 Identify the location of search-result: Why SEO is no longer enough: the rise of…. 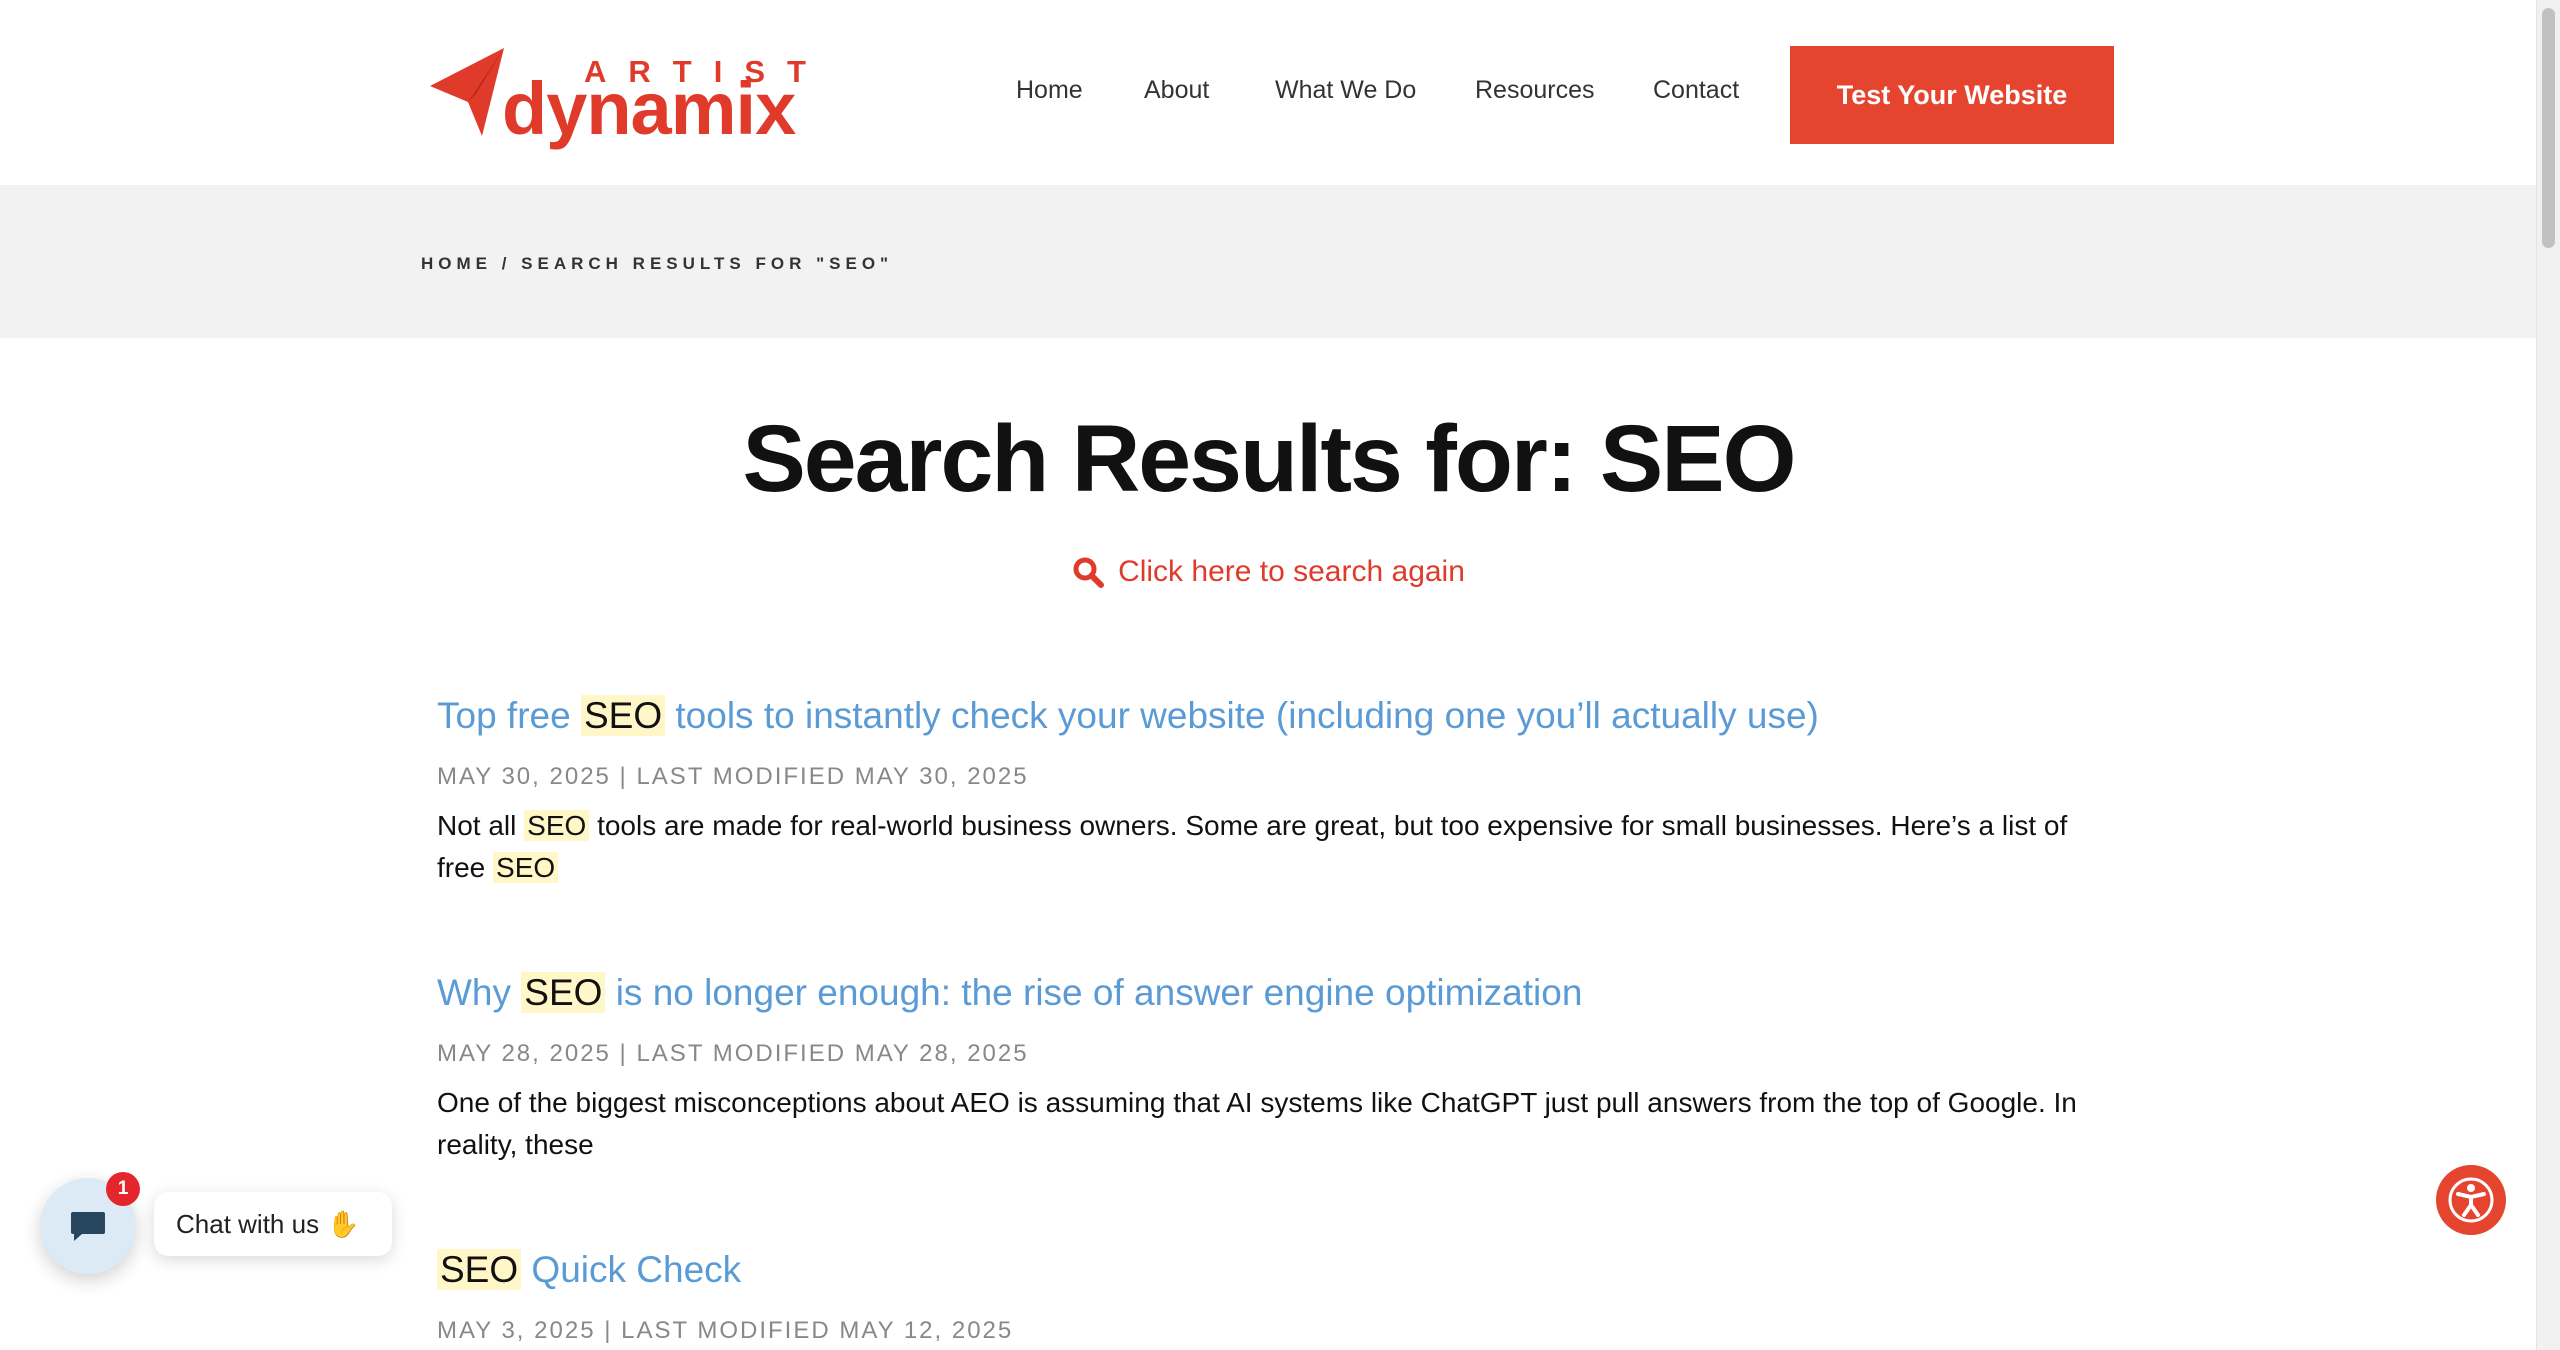
(1277, 1066).